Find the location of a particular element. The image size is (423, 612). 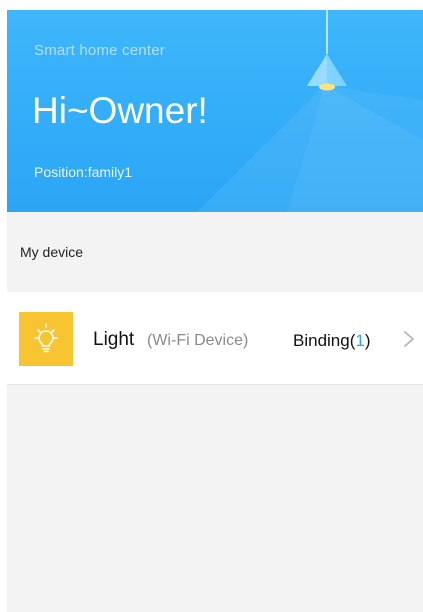

position-label: Position:family1 is located at coordinates (83, 172).